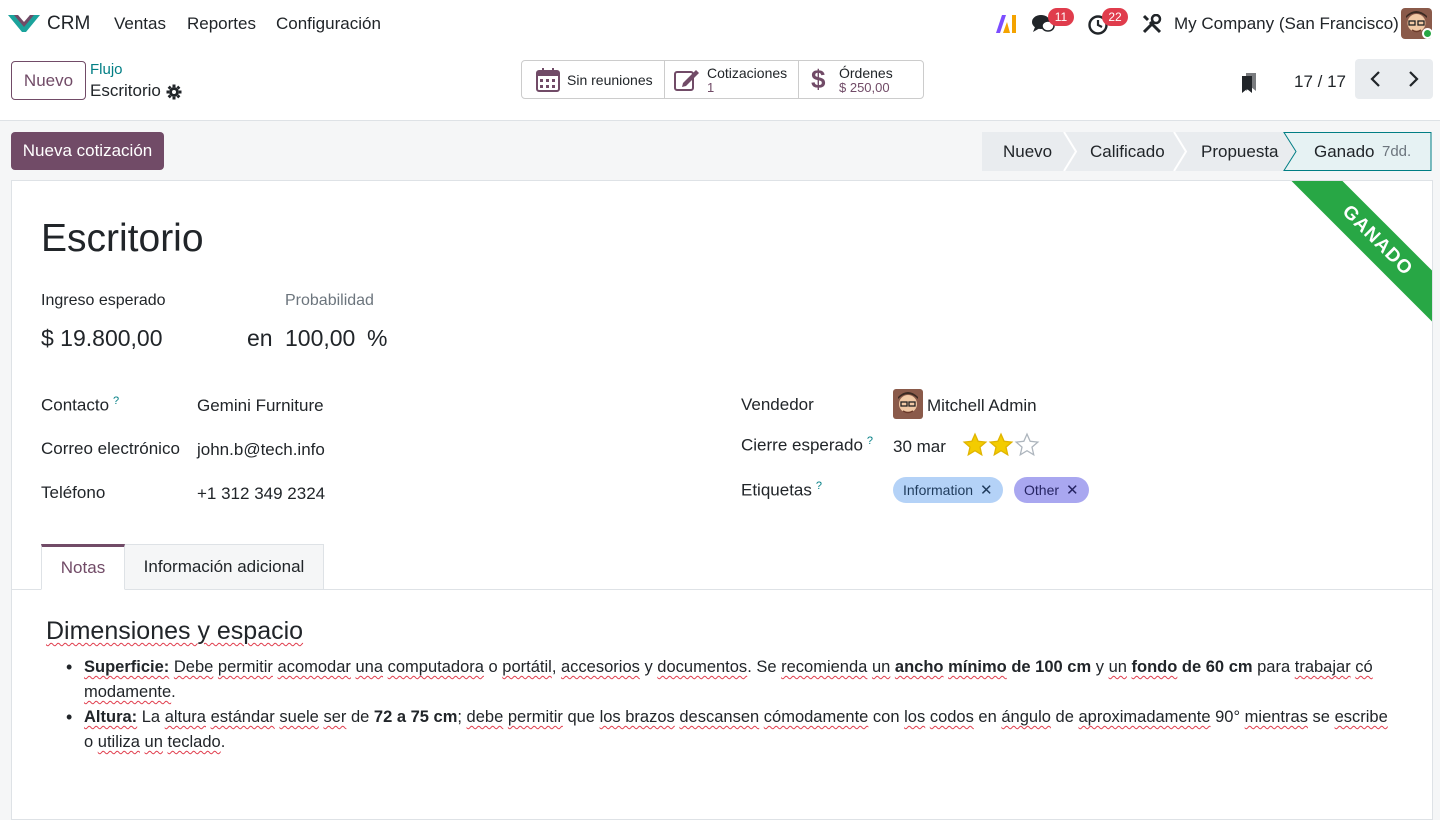 Image resolution: width=1440 pixels, height=820 pixels. Describe the element at coordinates (24, 23) in the screenshot. I see `crm-app-logo-icon` at that location.